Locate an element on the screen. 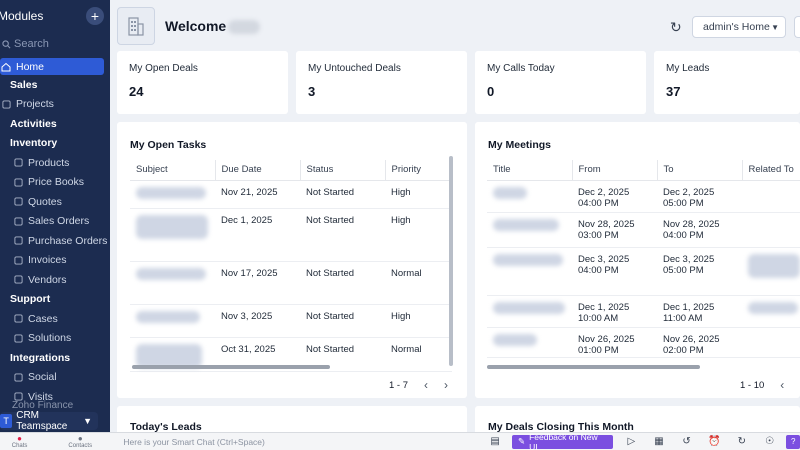 The width and height of the screenshot is (800, 450). sidebar-item-price-books: Price Books is located at coordinates (55, 183).